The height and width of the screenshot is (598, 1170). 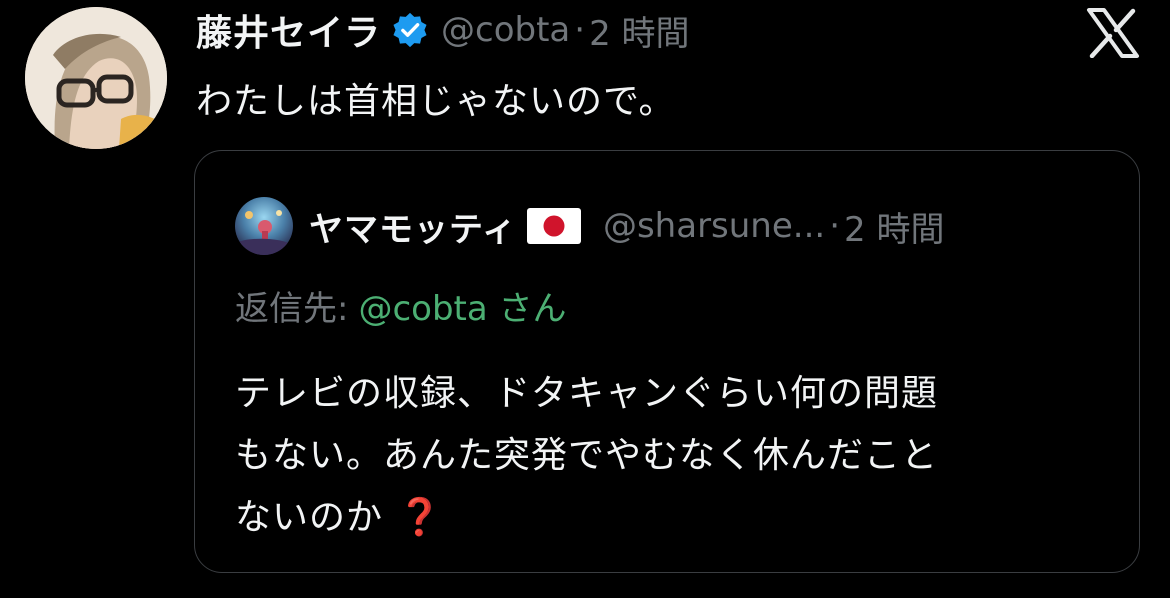 I want to click on reply-to-handle: @cobta さん, so click(x=462, y=309).